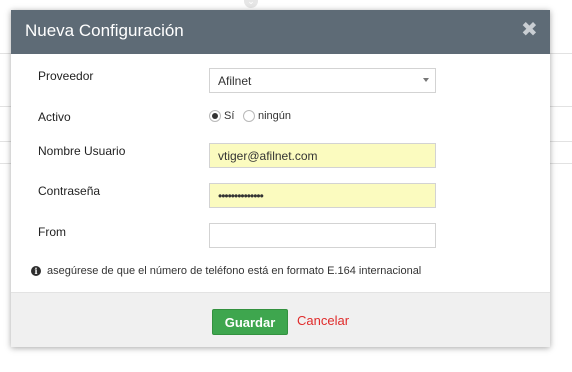  I want to click on radio-button-ningun, so click(249, 116).